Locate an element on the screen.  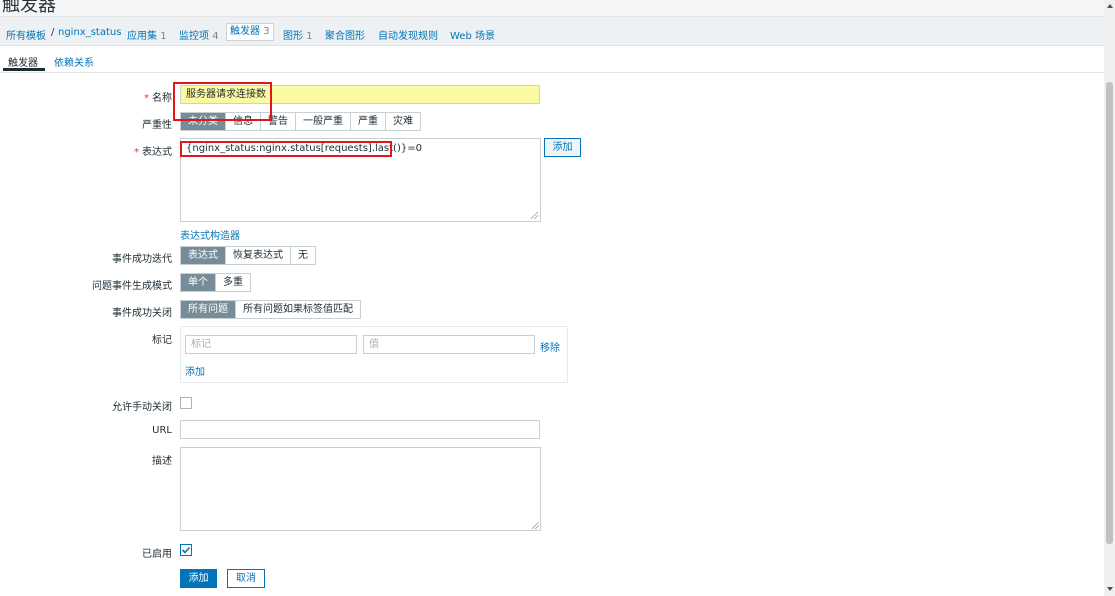
add-expression-button: 添加 is located at coordinates (562, 147).